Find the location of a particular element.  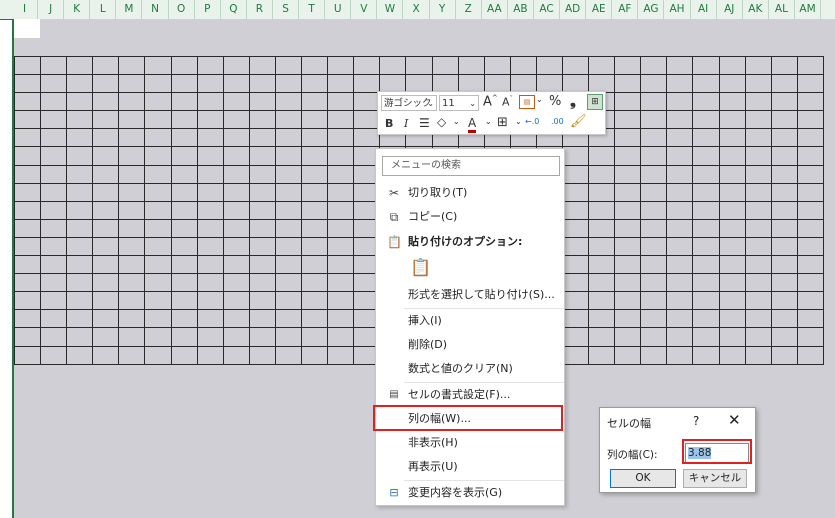

menu-item-hide: 非表示(H) is located at coordinates (470, 443).